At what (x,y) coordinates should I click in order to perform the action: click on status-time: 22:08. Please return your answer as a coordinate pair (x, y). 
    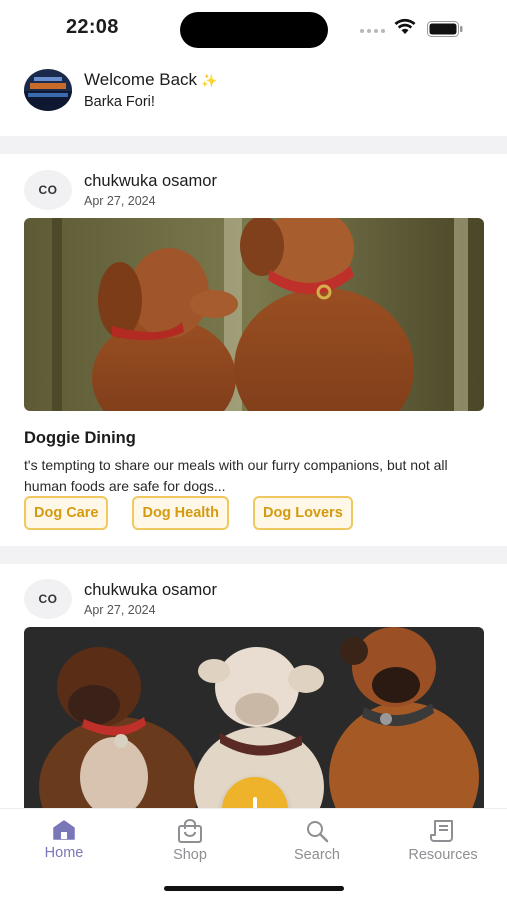
    Looking at the image, I should click on (92, 27).